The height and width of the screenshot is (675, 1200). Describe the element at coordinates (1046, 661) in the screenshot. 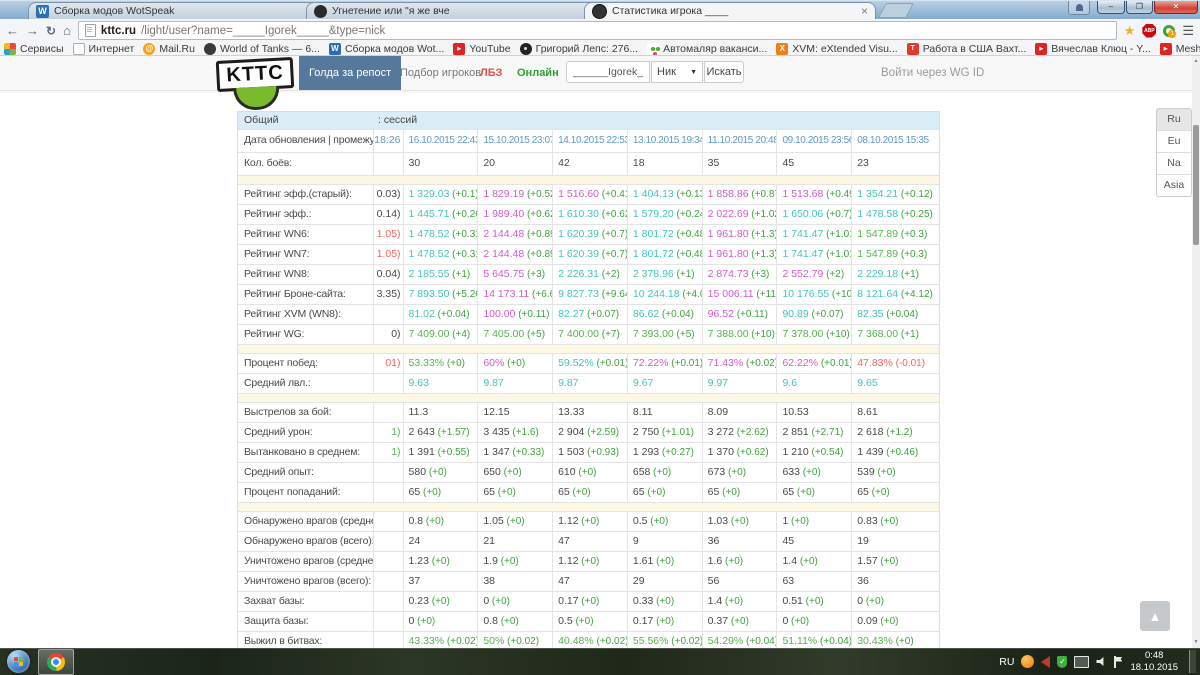

I see `alarm-icon` at that location.